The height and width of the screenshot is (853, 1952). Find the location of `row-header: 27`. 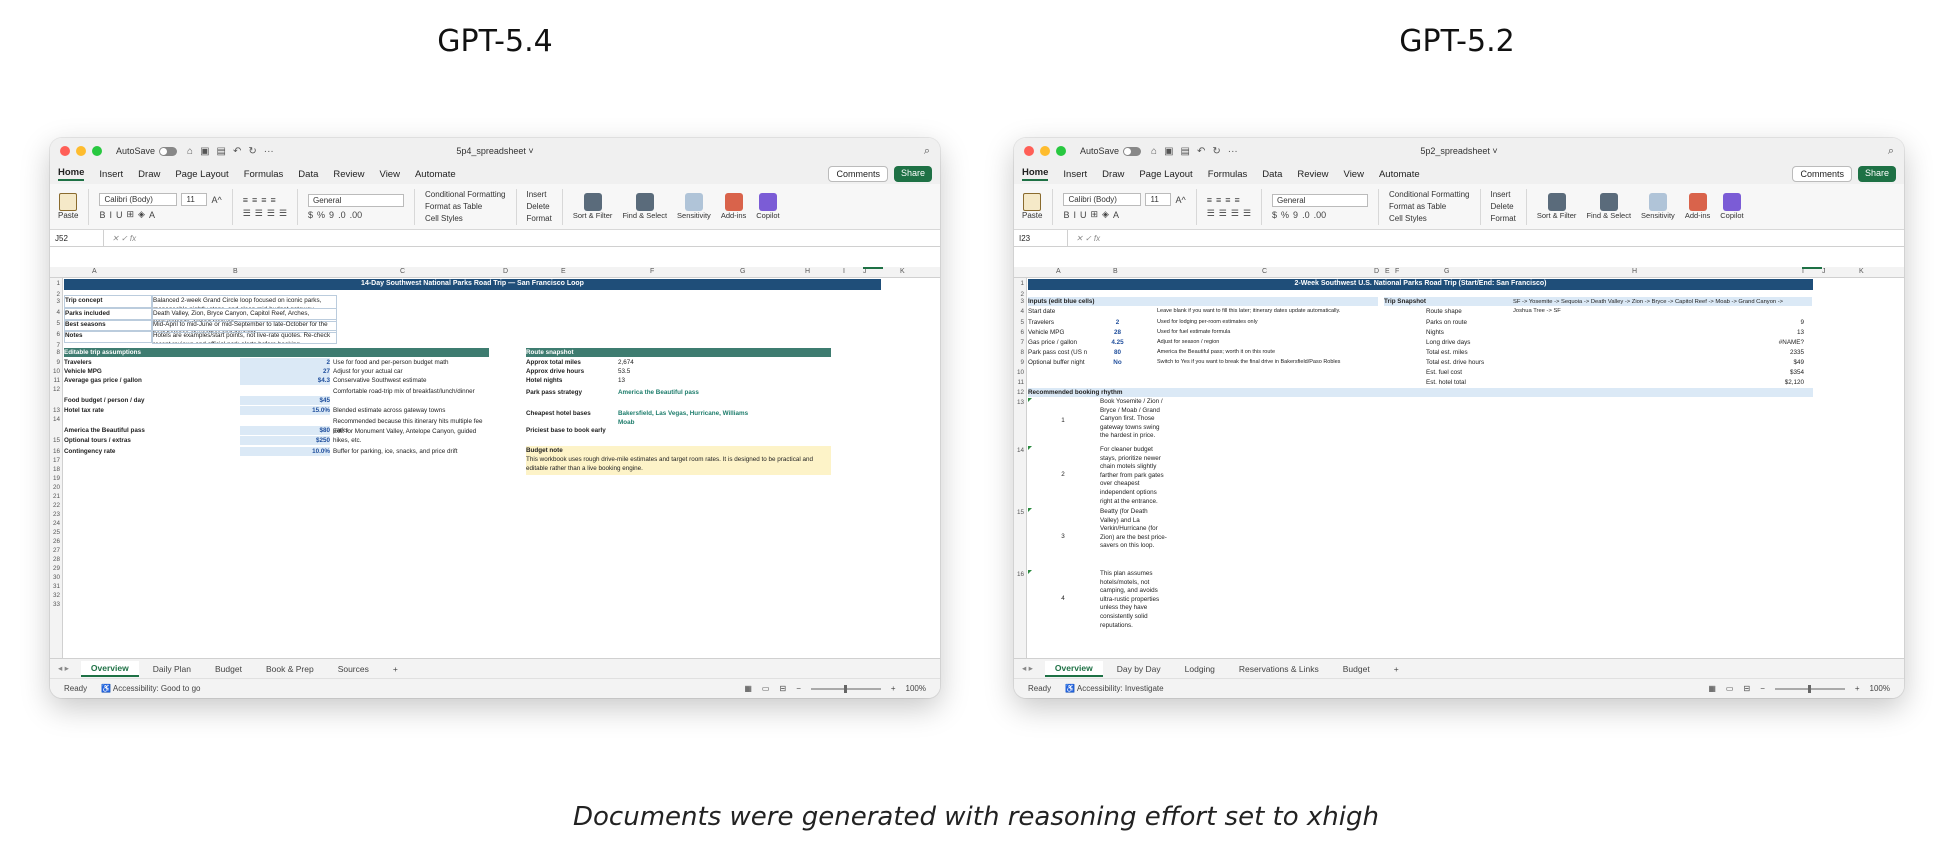

row-header: 27 is located at coordinates (56, 550).